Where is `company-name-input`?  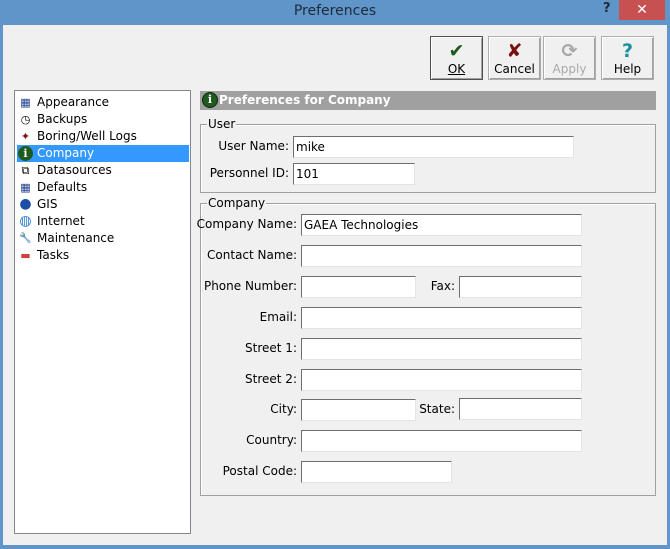 company-name-input is located at coordinates (441, 225).